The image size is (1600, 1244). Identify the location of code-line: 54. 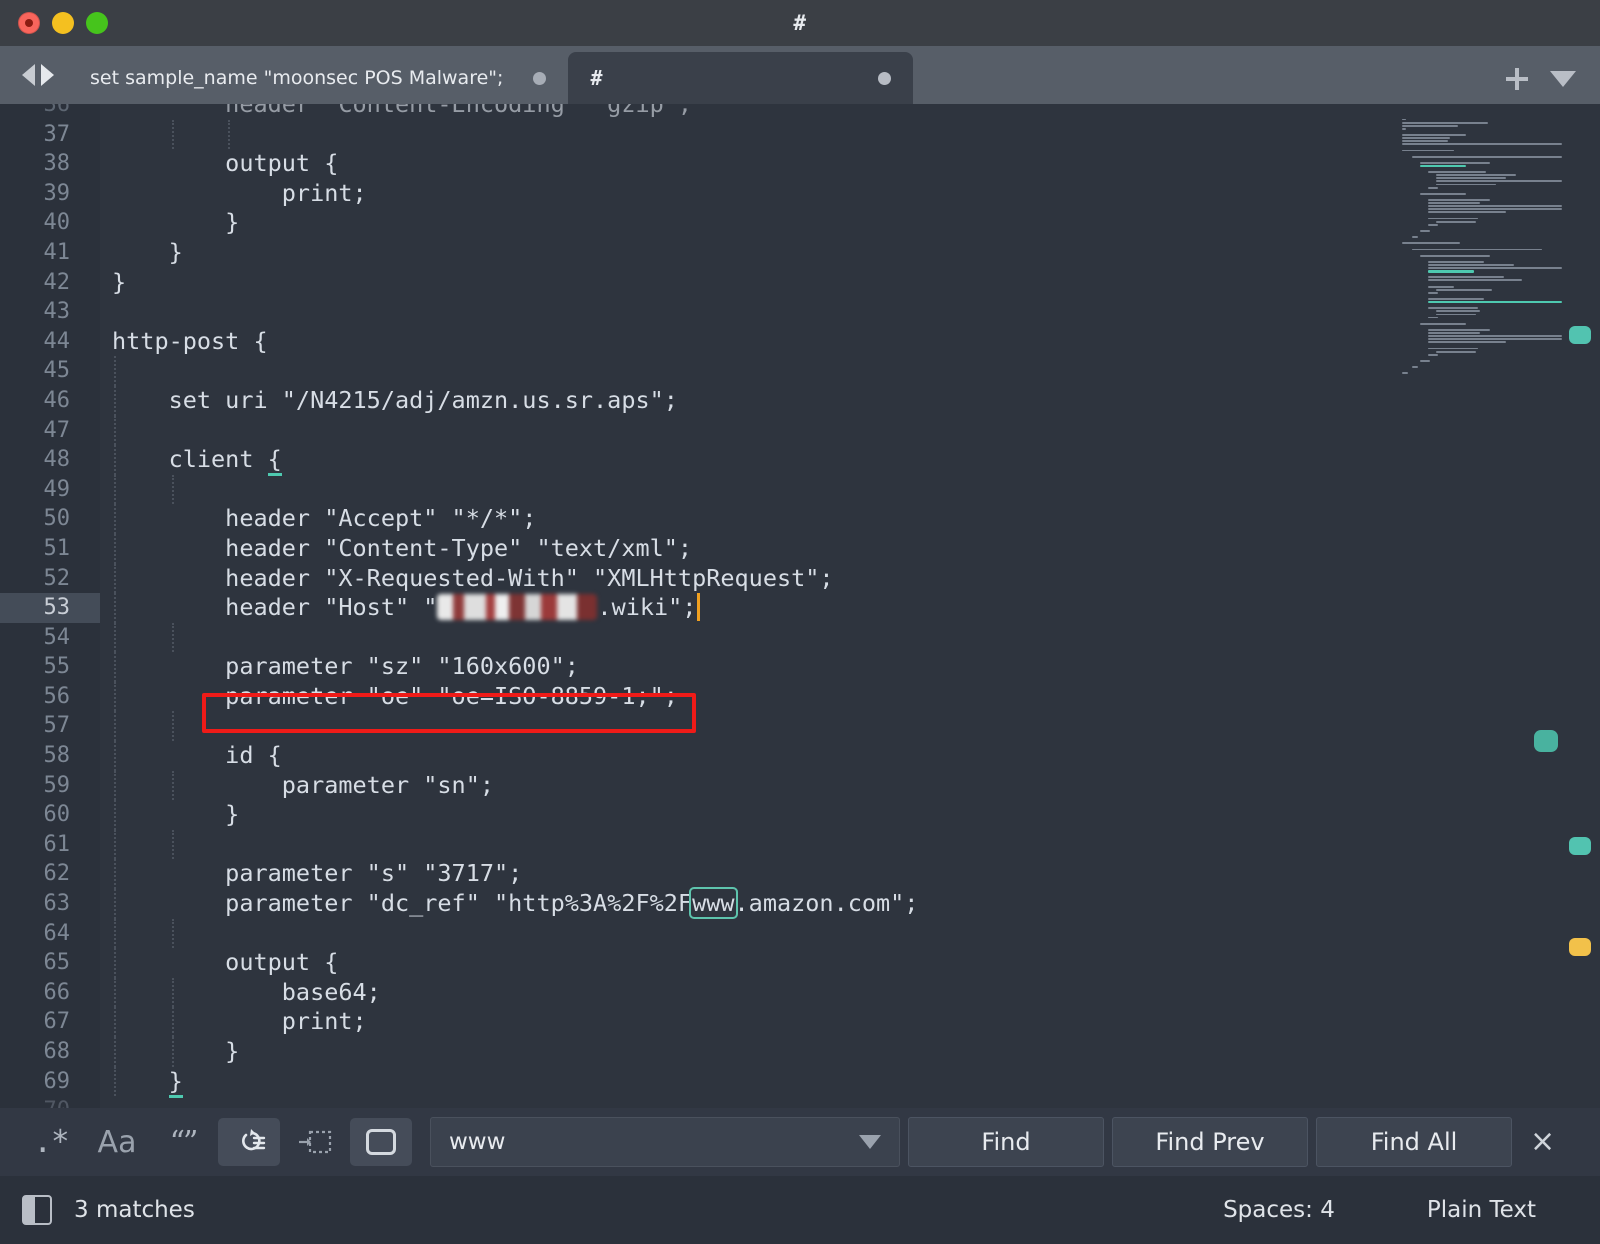
(800, 637).